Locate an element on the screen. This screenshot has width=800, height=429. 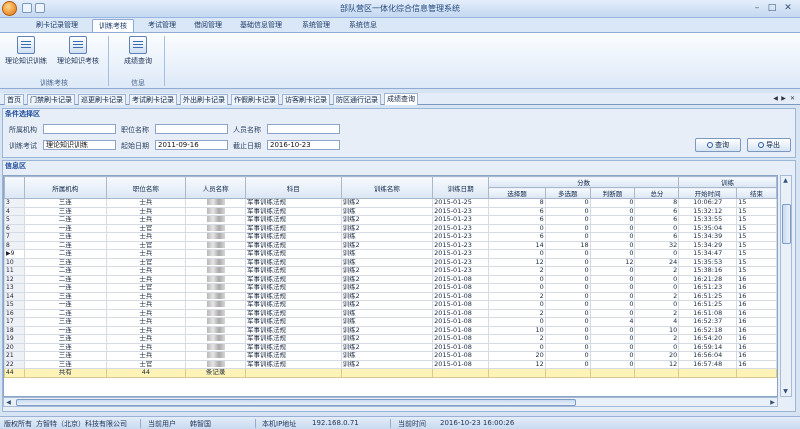
scroll-up-icon: ▲ is located at coordinates (785, 180).